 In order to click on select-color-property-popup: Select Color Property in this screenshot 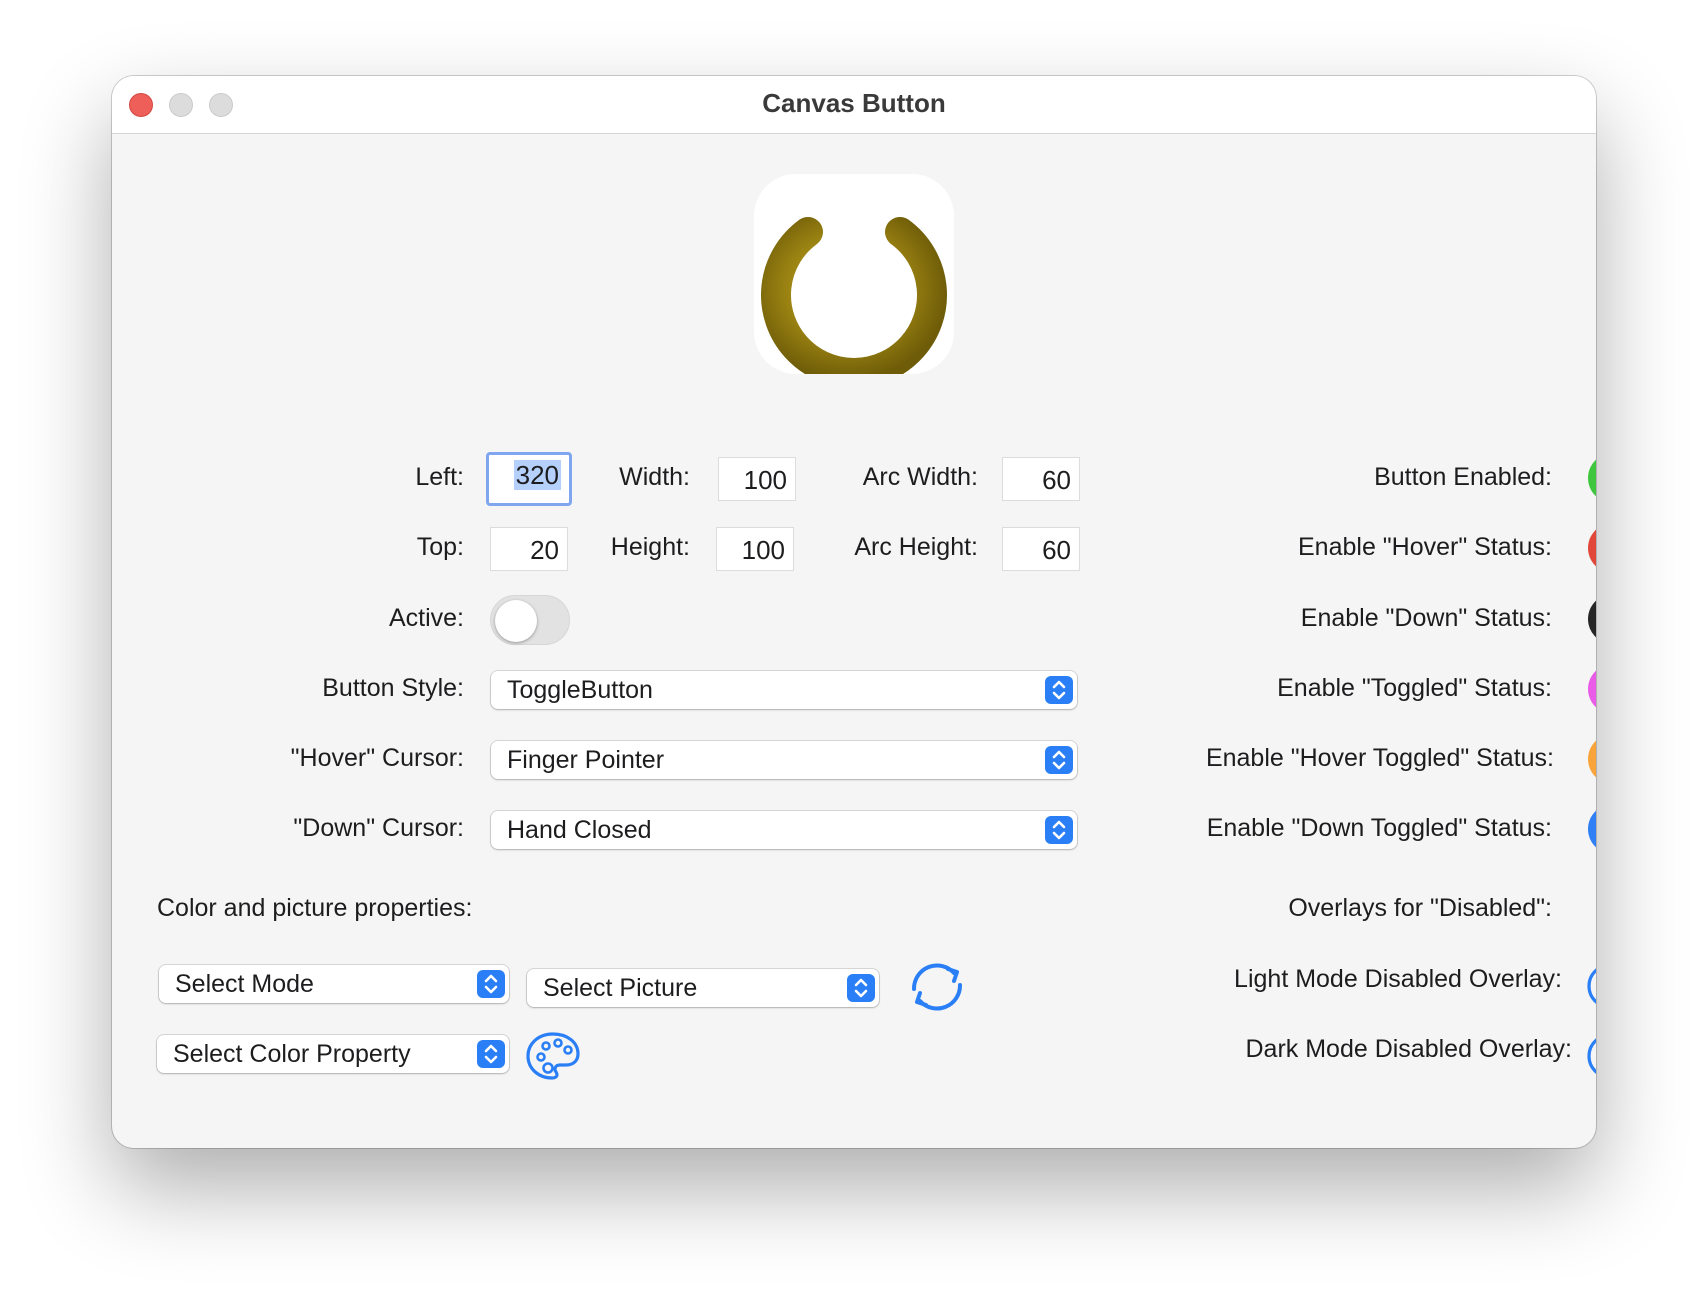, I will do `click(333, 1054)`.